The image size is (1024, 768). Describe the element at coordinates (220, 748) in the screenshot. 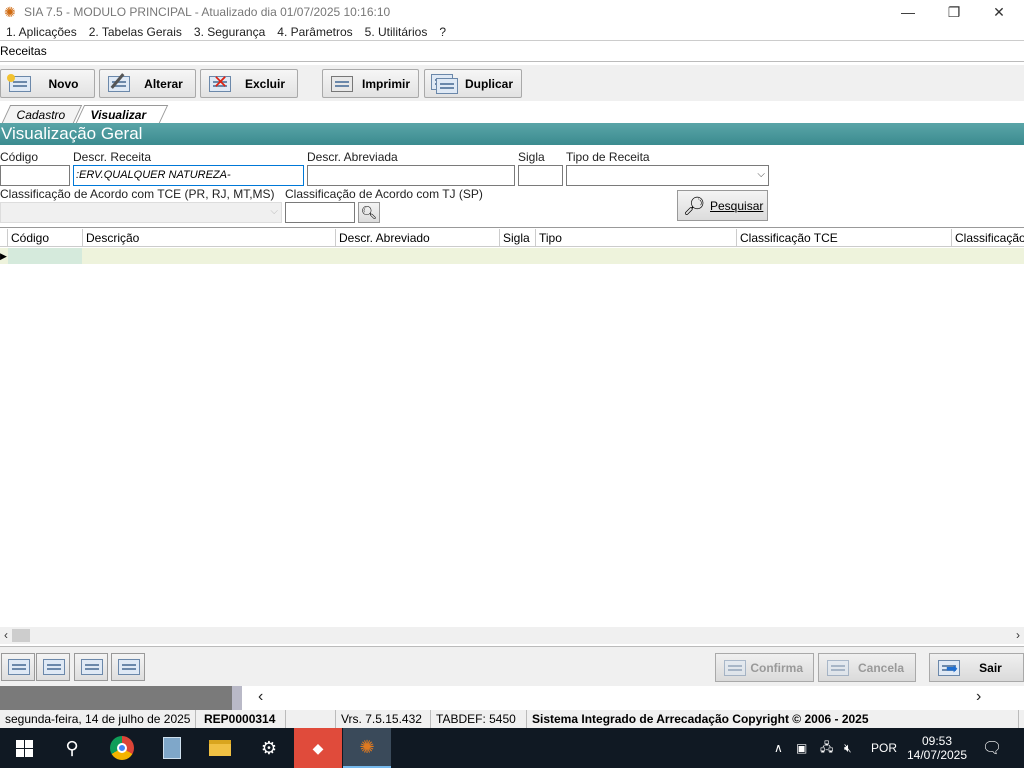

I see `file-explorer-icon` at that location.